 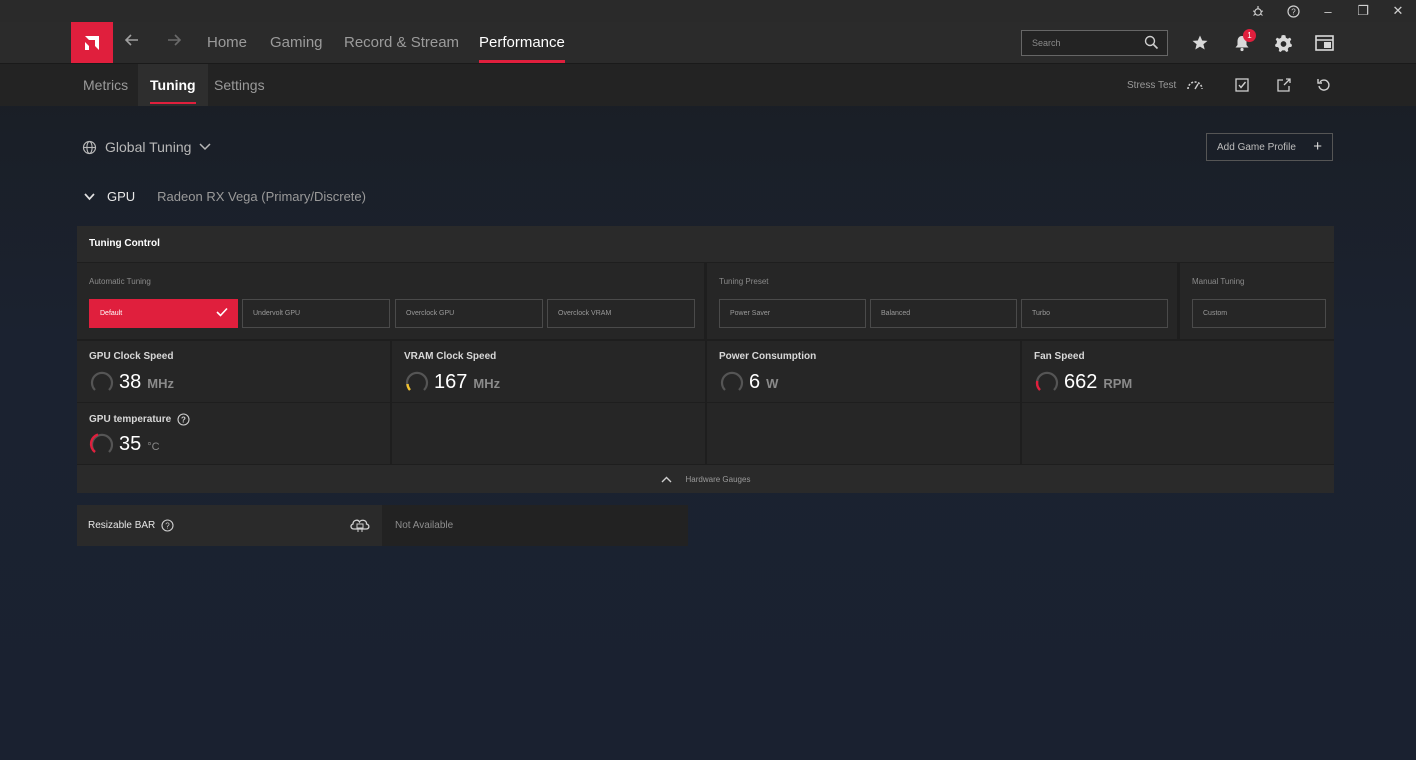 What do you see at coordinates (1151, 85) in the screenshot?
I see `stress-test-label: Stress Test` at bounding box center [1151, 85].